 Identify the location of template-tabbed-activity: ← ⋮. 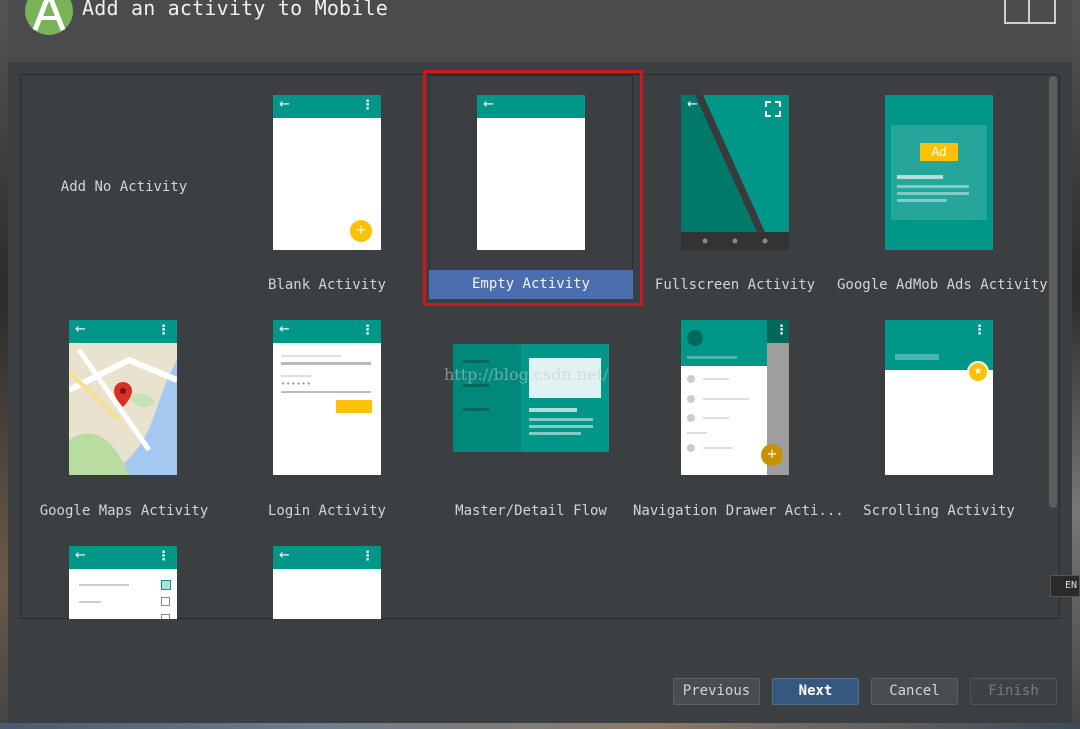
(327, 573).